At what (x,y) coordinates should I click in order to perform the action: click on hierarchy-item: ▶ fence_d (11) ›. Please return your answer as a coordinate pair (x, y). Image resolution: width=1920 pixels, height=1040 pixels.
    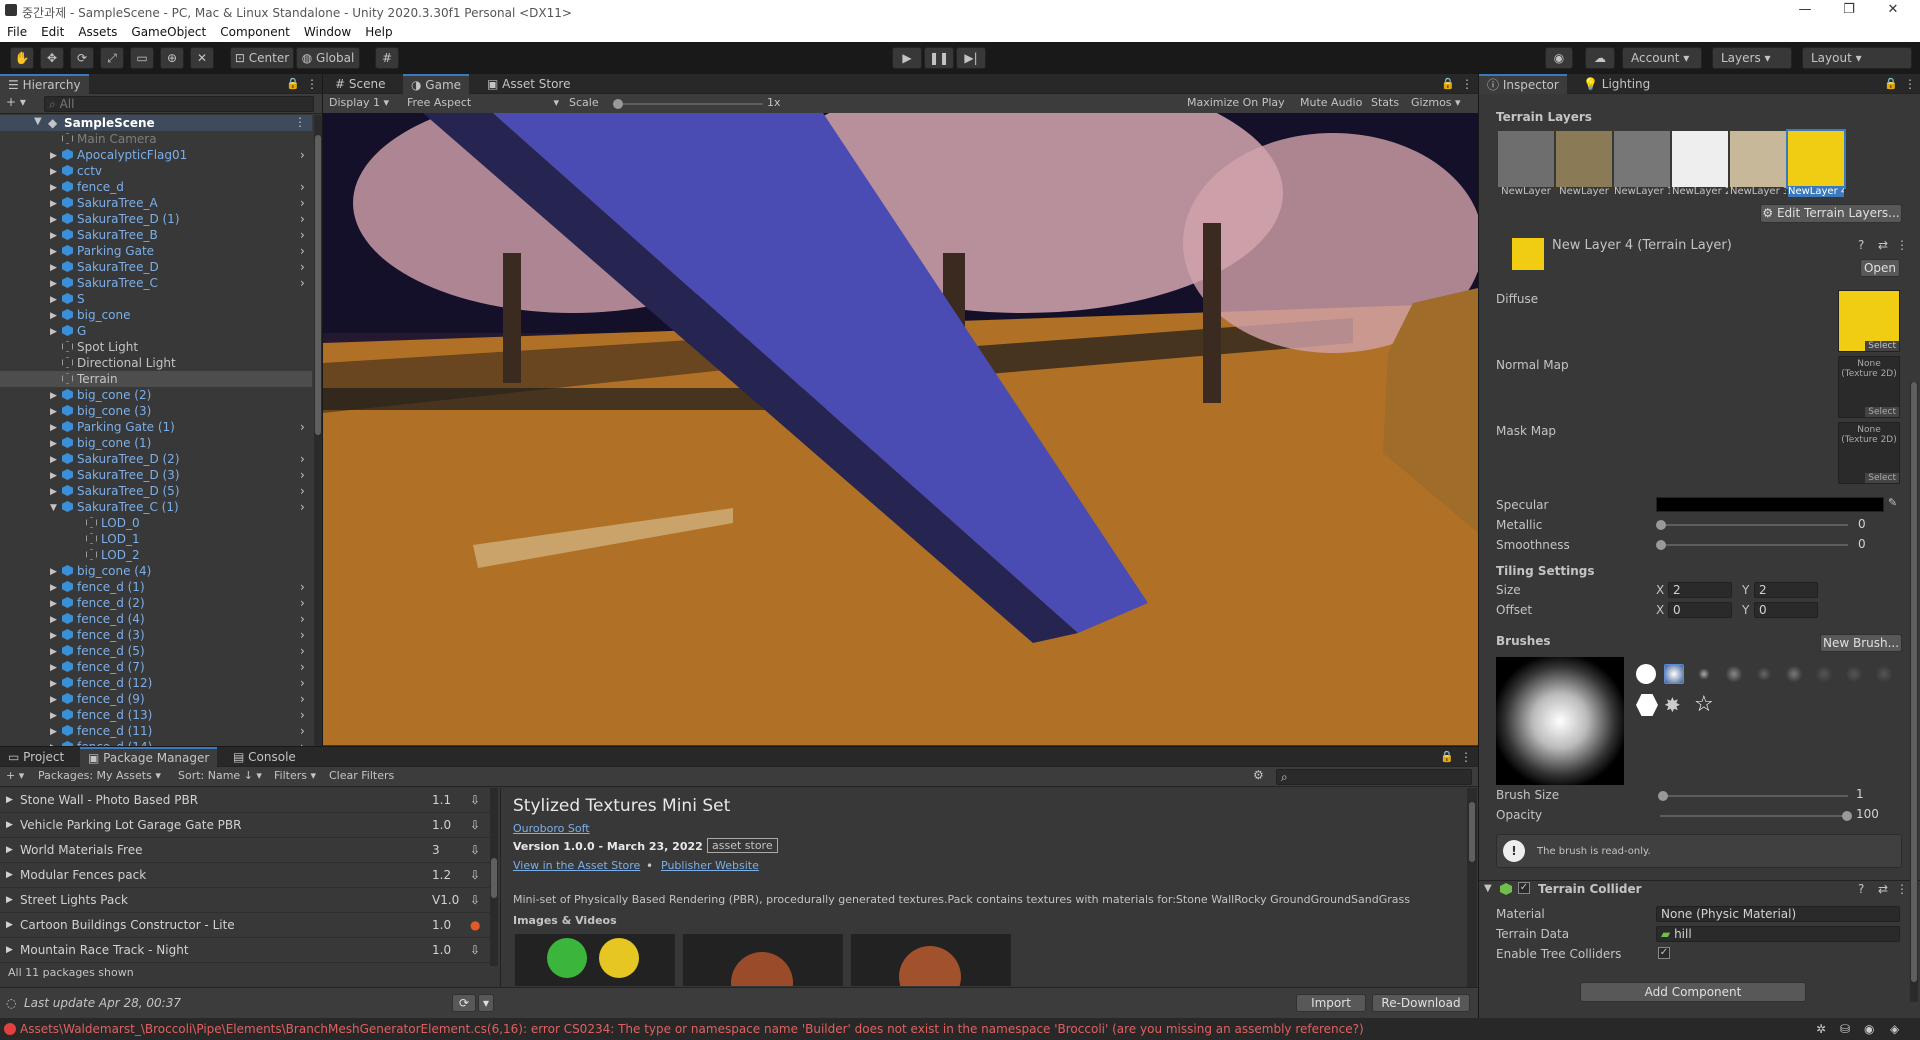
    Looking at the image, I should click on (156, 731).